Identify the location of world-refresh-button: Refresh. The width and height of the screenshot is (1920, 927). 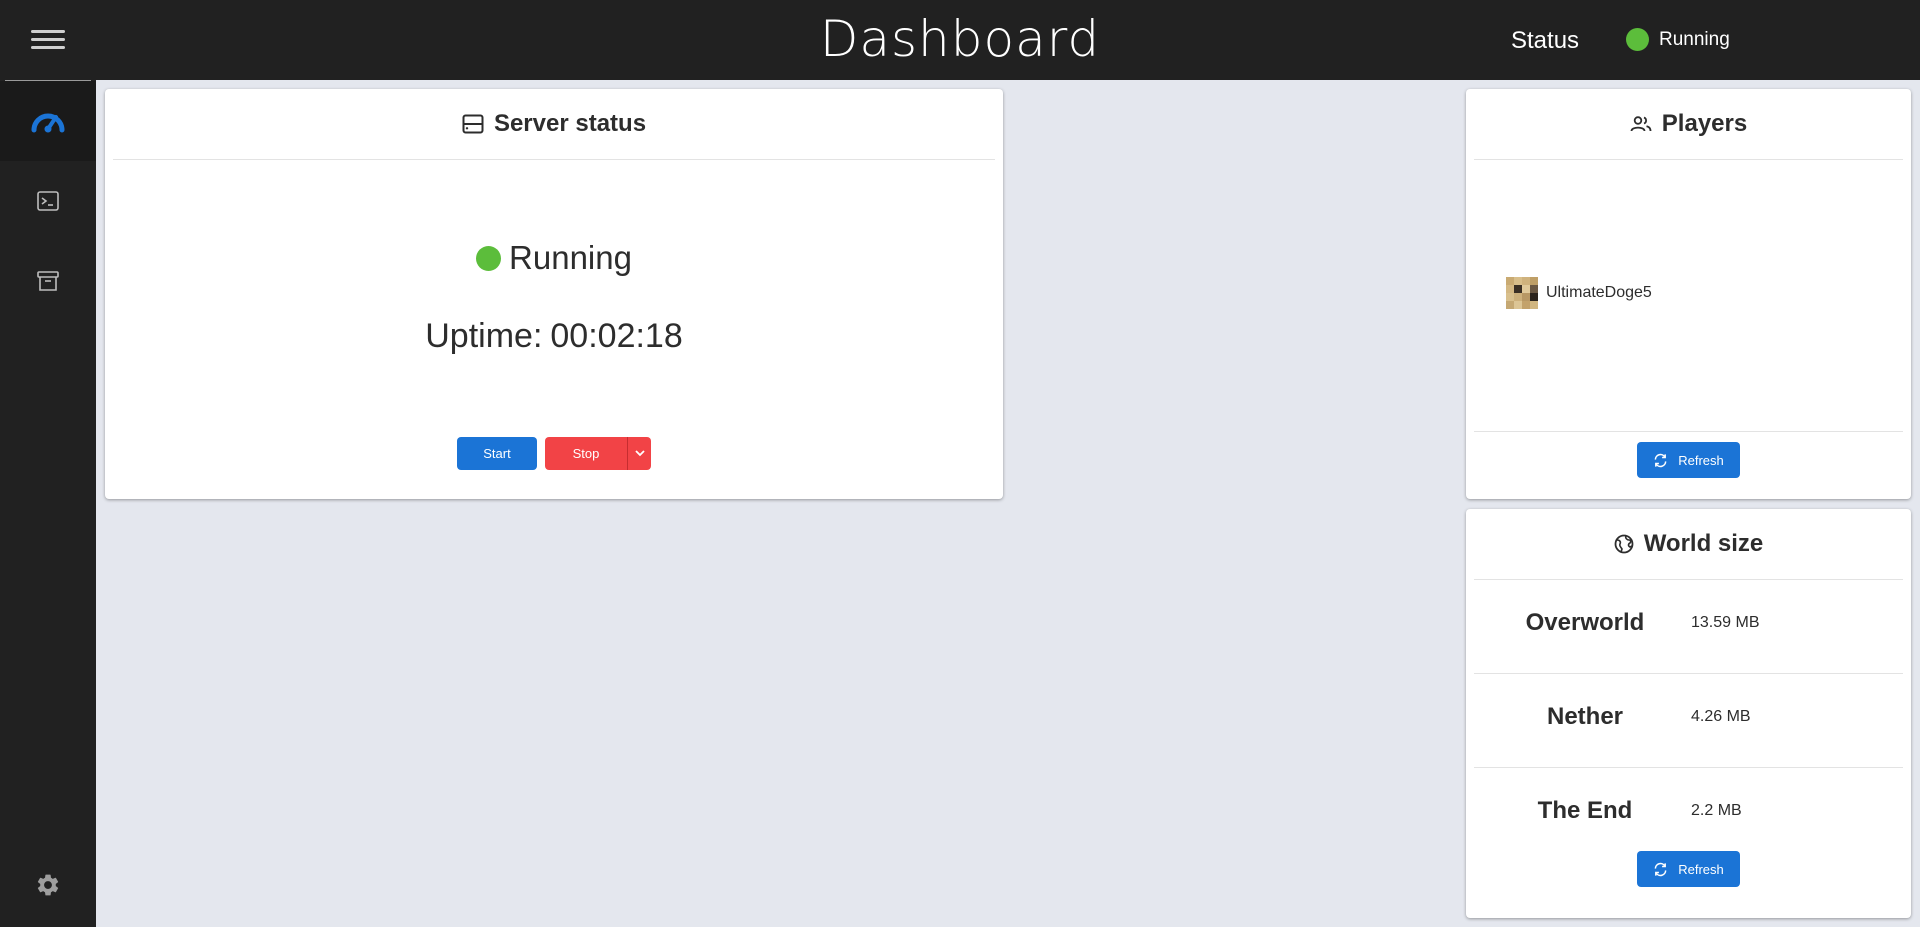
(1688, 869).